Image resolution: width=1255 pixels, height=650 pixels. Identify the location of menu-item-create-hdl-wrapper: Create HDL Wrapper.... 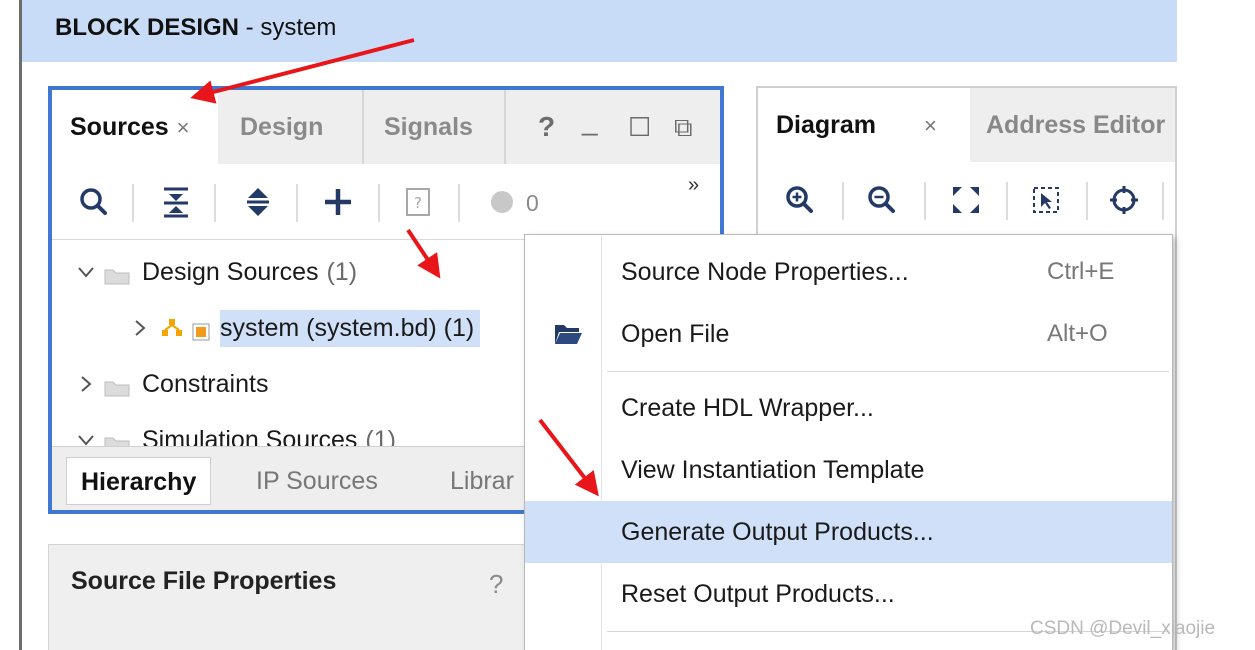
(848, 408).